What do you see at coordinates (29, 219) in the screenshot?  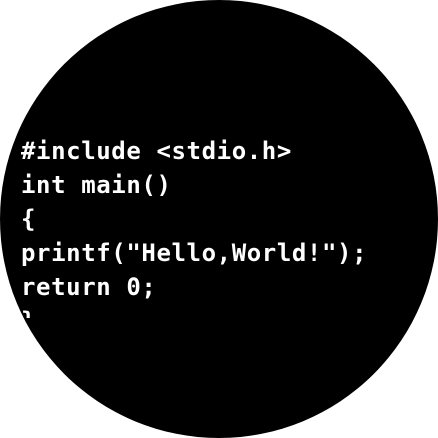 I see `code-line-open-brace: {` at bounding box center [29, 219].